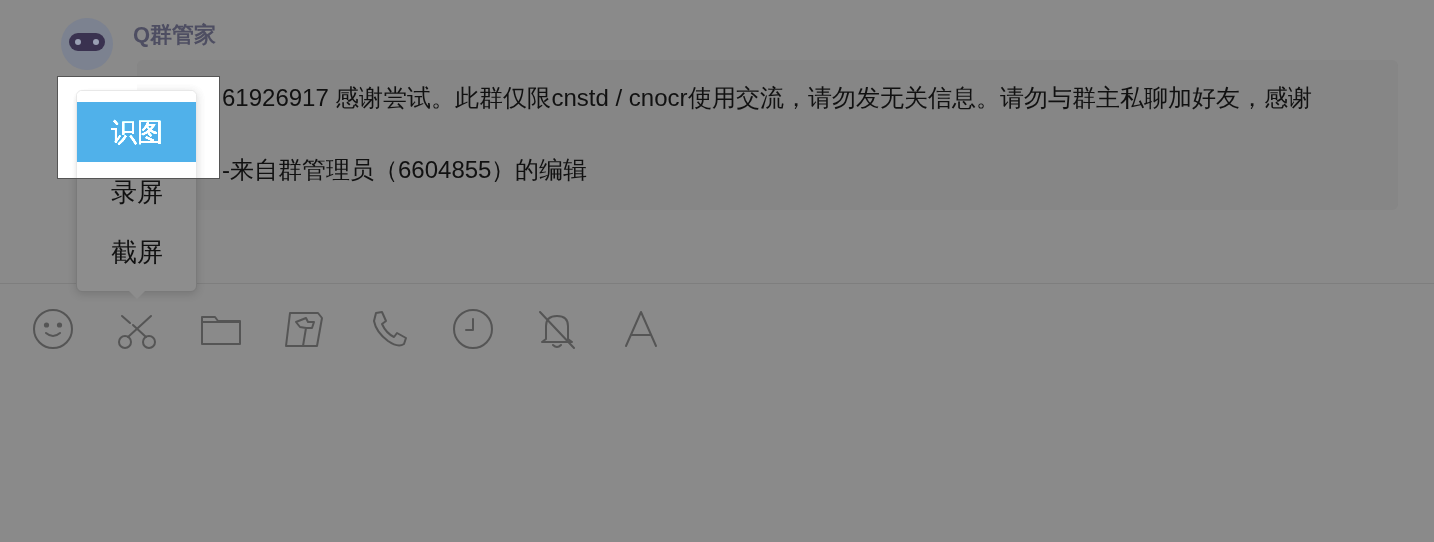  I want to click on message-text: -来自群管理员（6604855）的编辑, so click(405, 170).